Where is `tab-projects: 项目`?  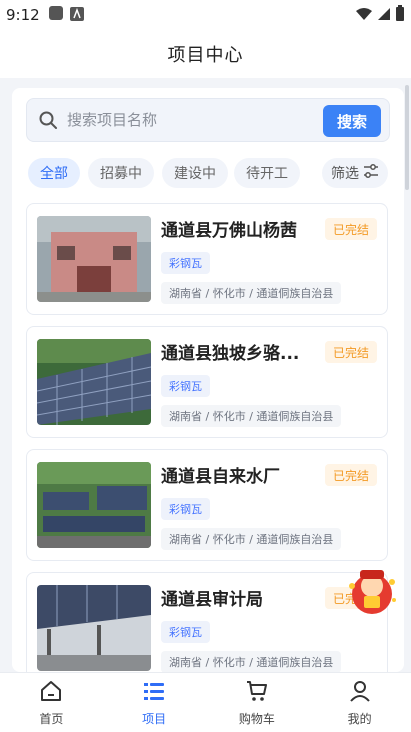
tab-projects: 项目 is located at coordinates (154, 702).